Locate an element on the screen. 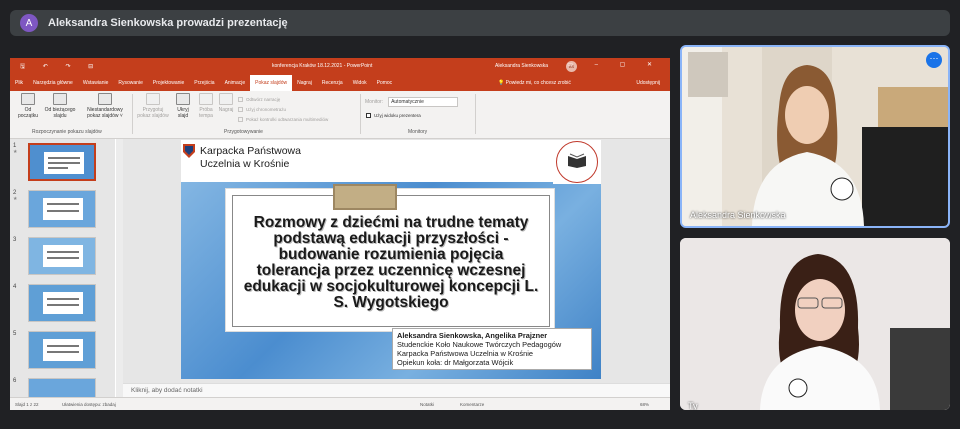 This screenshot has height=429, width=960. ppt-user-name: Aleksandra Sienkowska is located at coordinates (522, 66).